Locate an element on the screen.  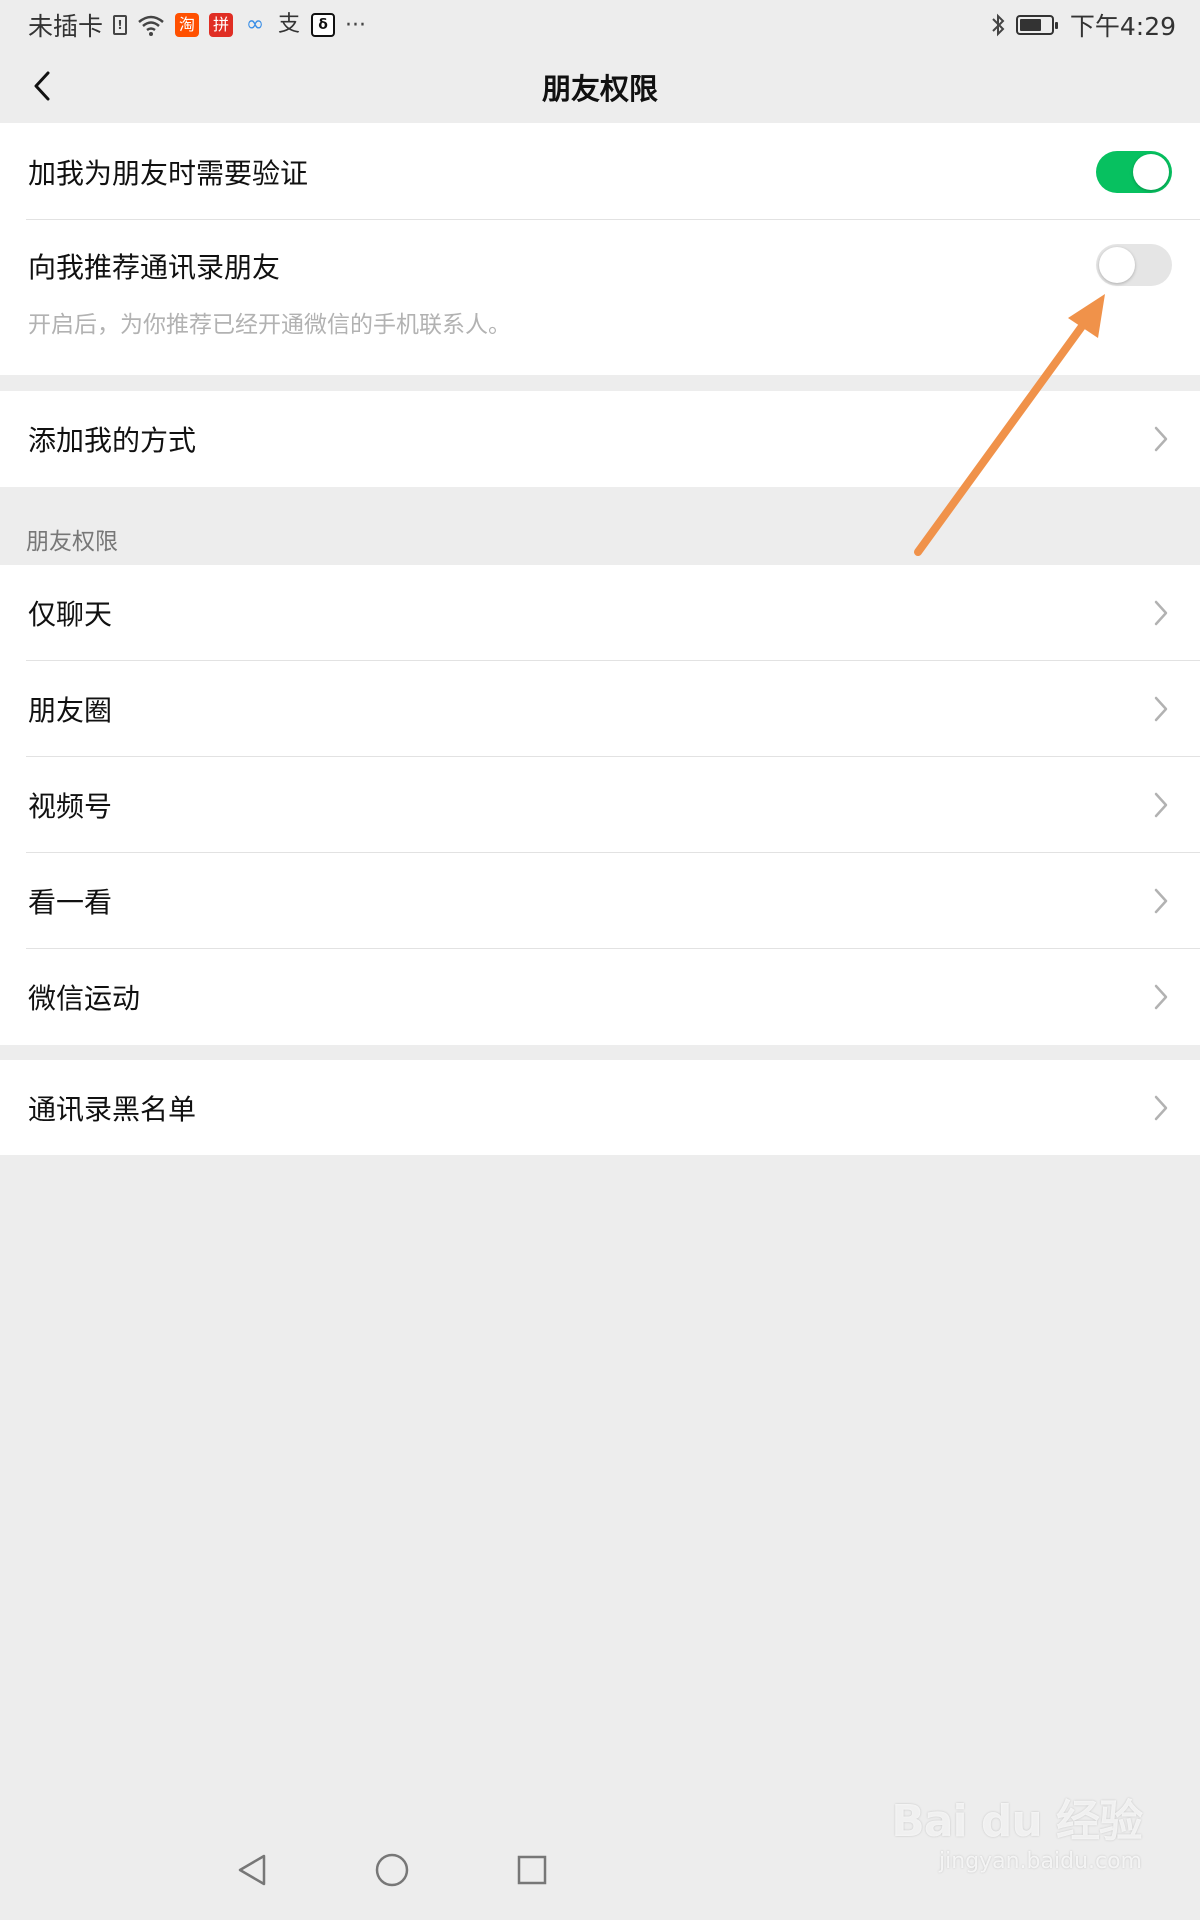
triangle-back-icon is located at coordinates (252, 1870).